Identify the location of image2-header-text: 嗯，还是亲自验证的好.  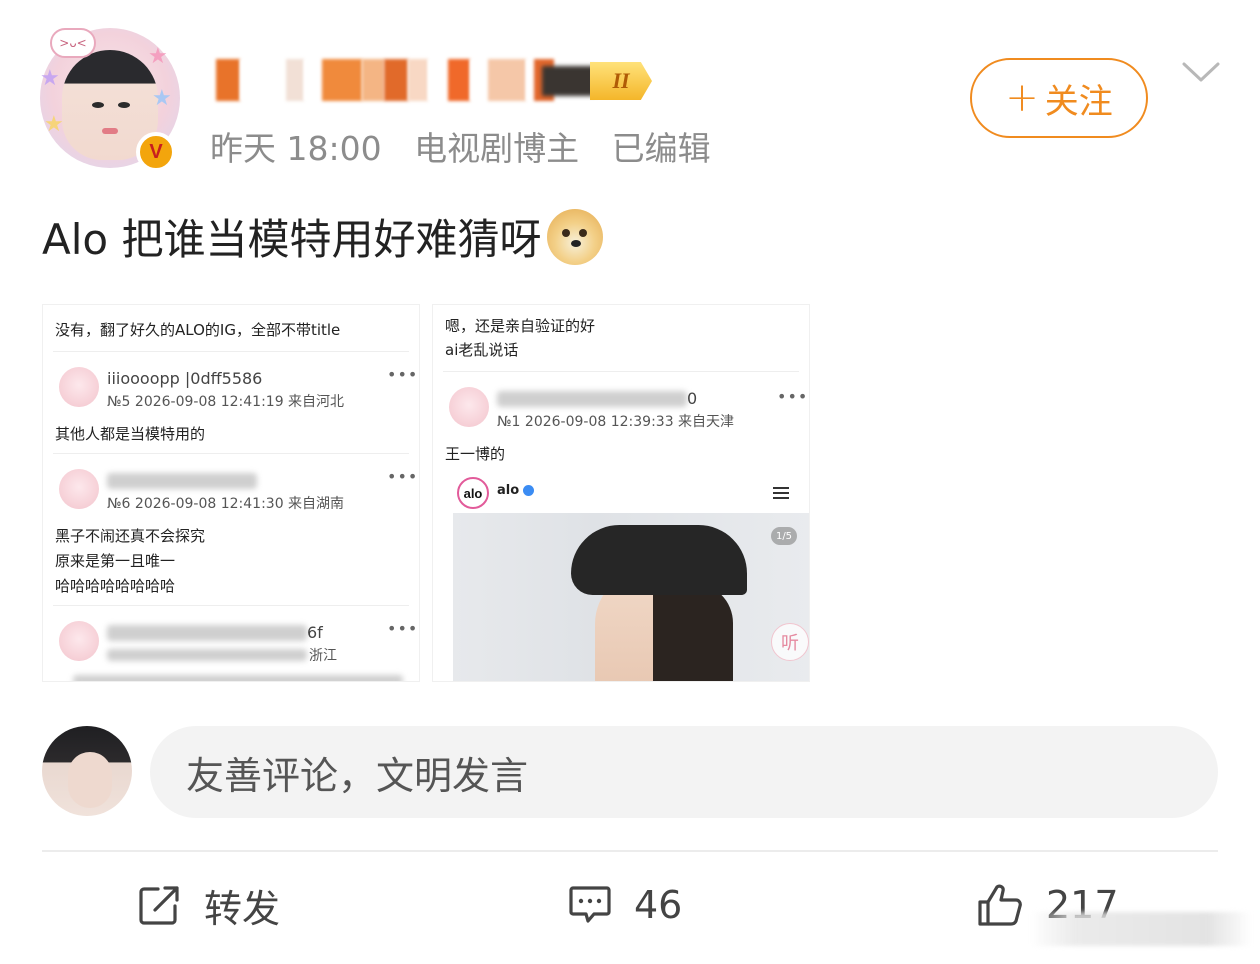
(520, 326).